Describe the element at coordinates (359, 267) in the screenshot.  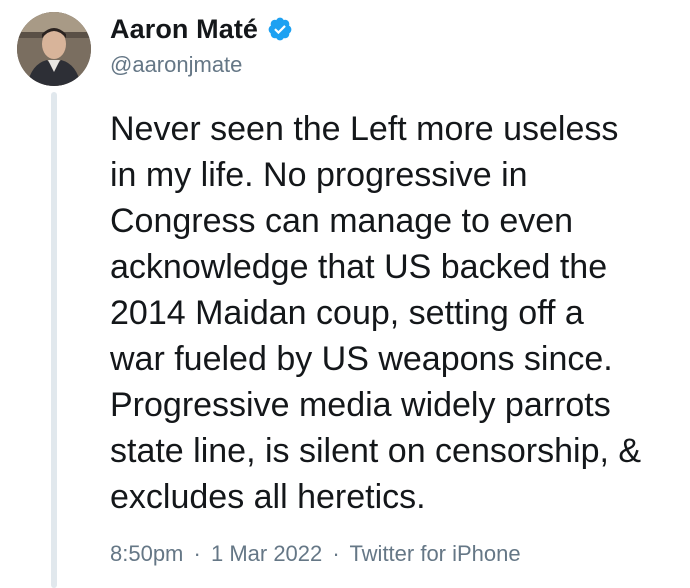
I see `tweet-text-line: acknowledge that US backed the` at that location.